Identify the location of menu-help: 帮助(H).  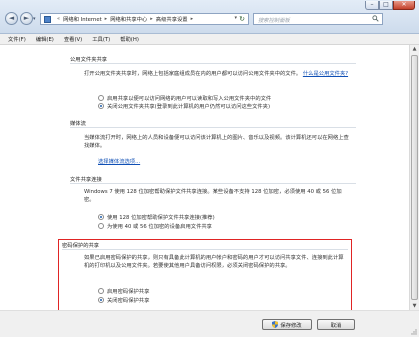
(129, 39).